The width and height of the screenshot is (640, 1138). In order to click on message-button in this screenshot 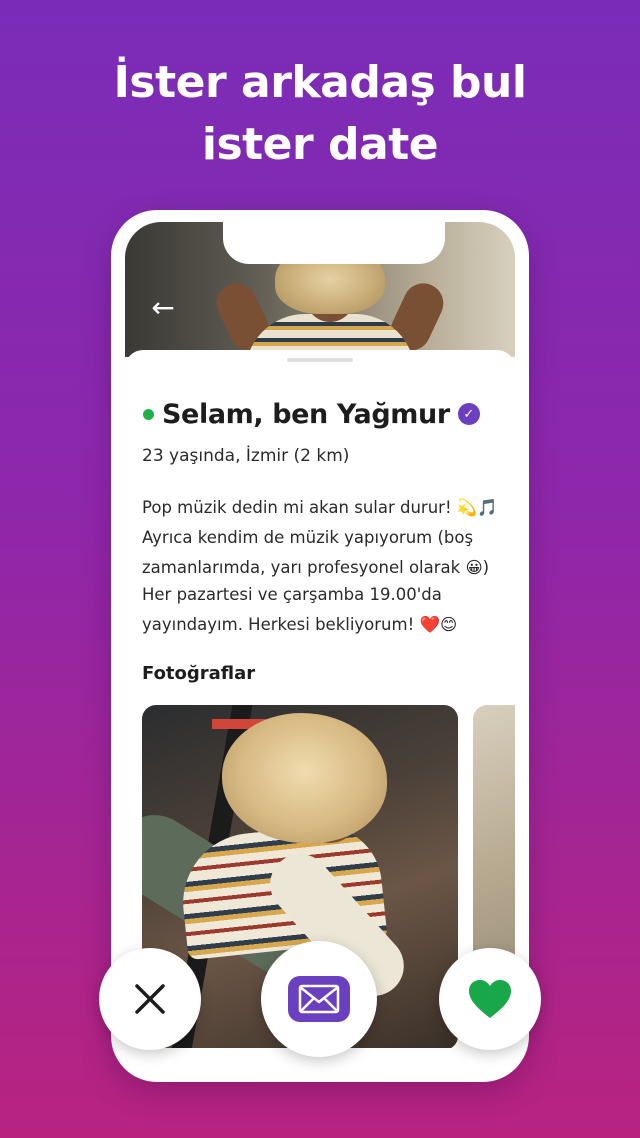, I will do `click(319, 999)`.